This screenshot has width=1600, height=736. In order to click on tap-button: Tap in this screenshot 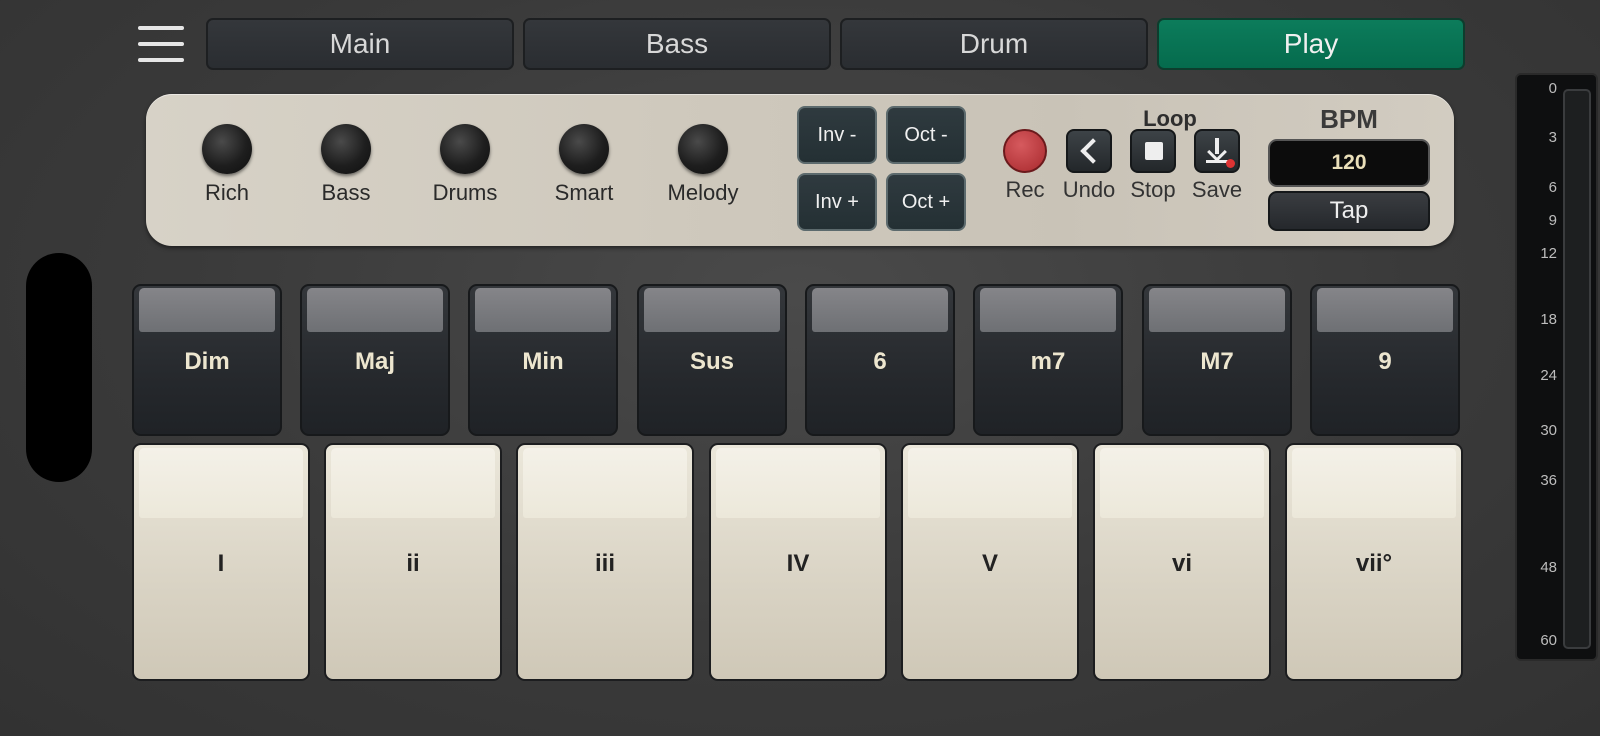, I will do `click(1349, 211)`.